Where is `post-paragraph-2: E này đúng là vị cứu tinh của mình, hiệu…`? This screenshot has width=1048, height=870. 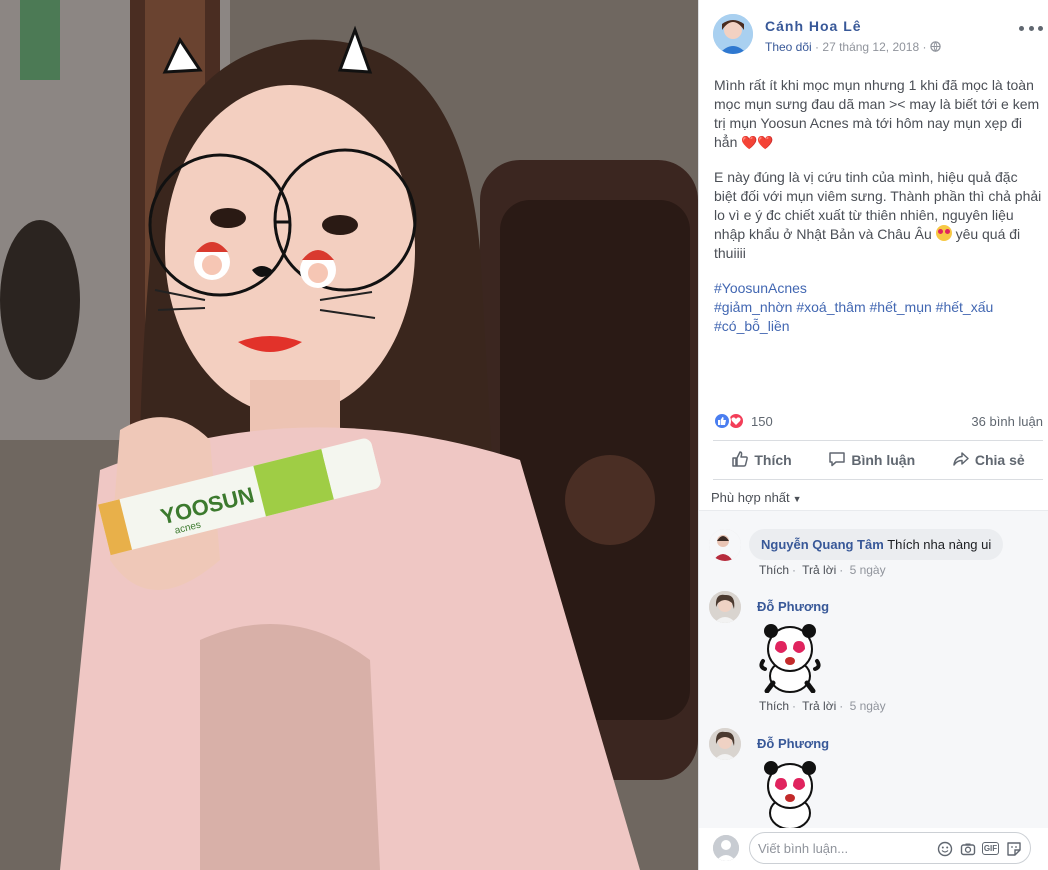
post-paragraph-2: E này đúng là vị cứu tinh của mình, hiệu… is located at coordinates (878, 215).